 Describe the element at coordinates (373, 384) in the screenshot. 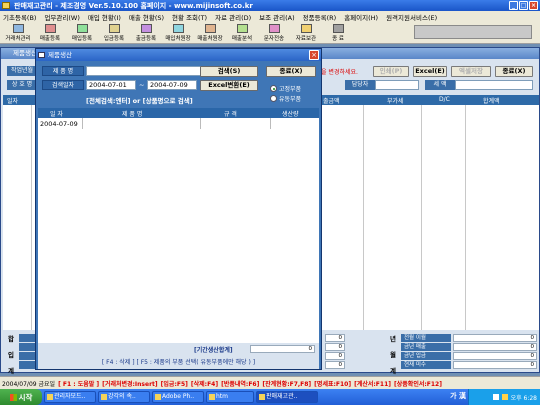

I see `status-hotkey: [계산서:F11]` at that location.